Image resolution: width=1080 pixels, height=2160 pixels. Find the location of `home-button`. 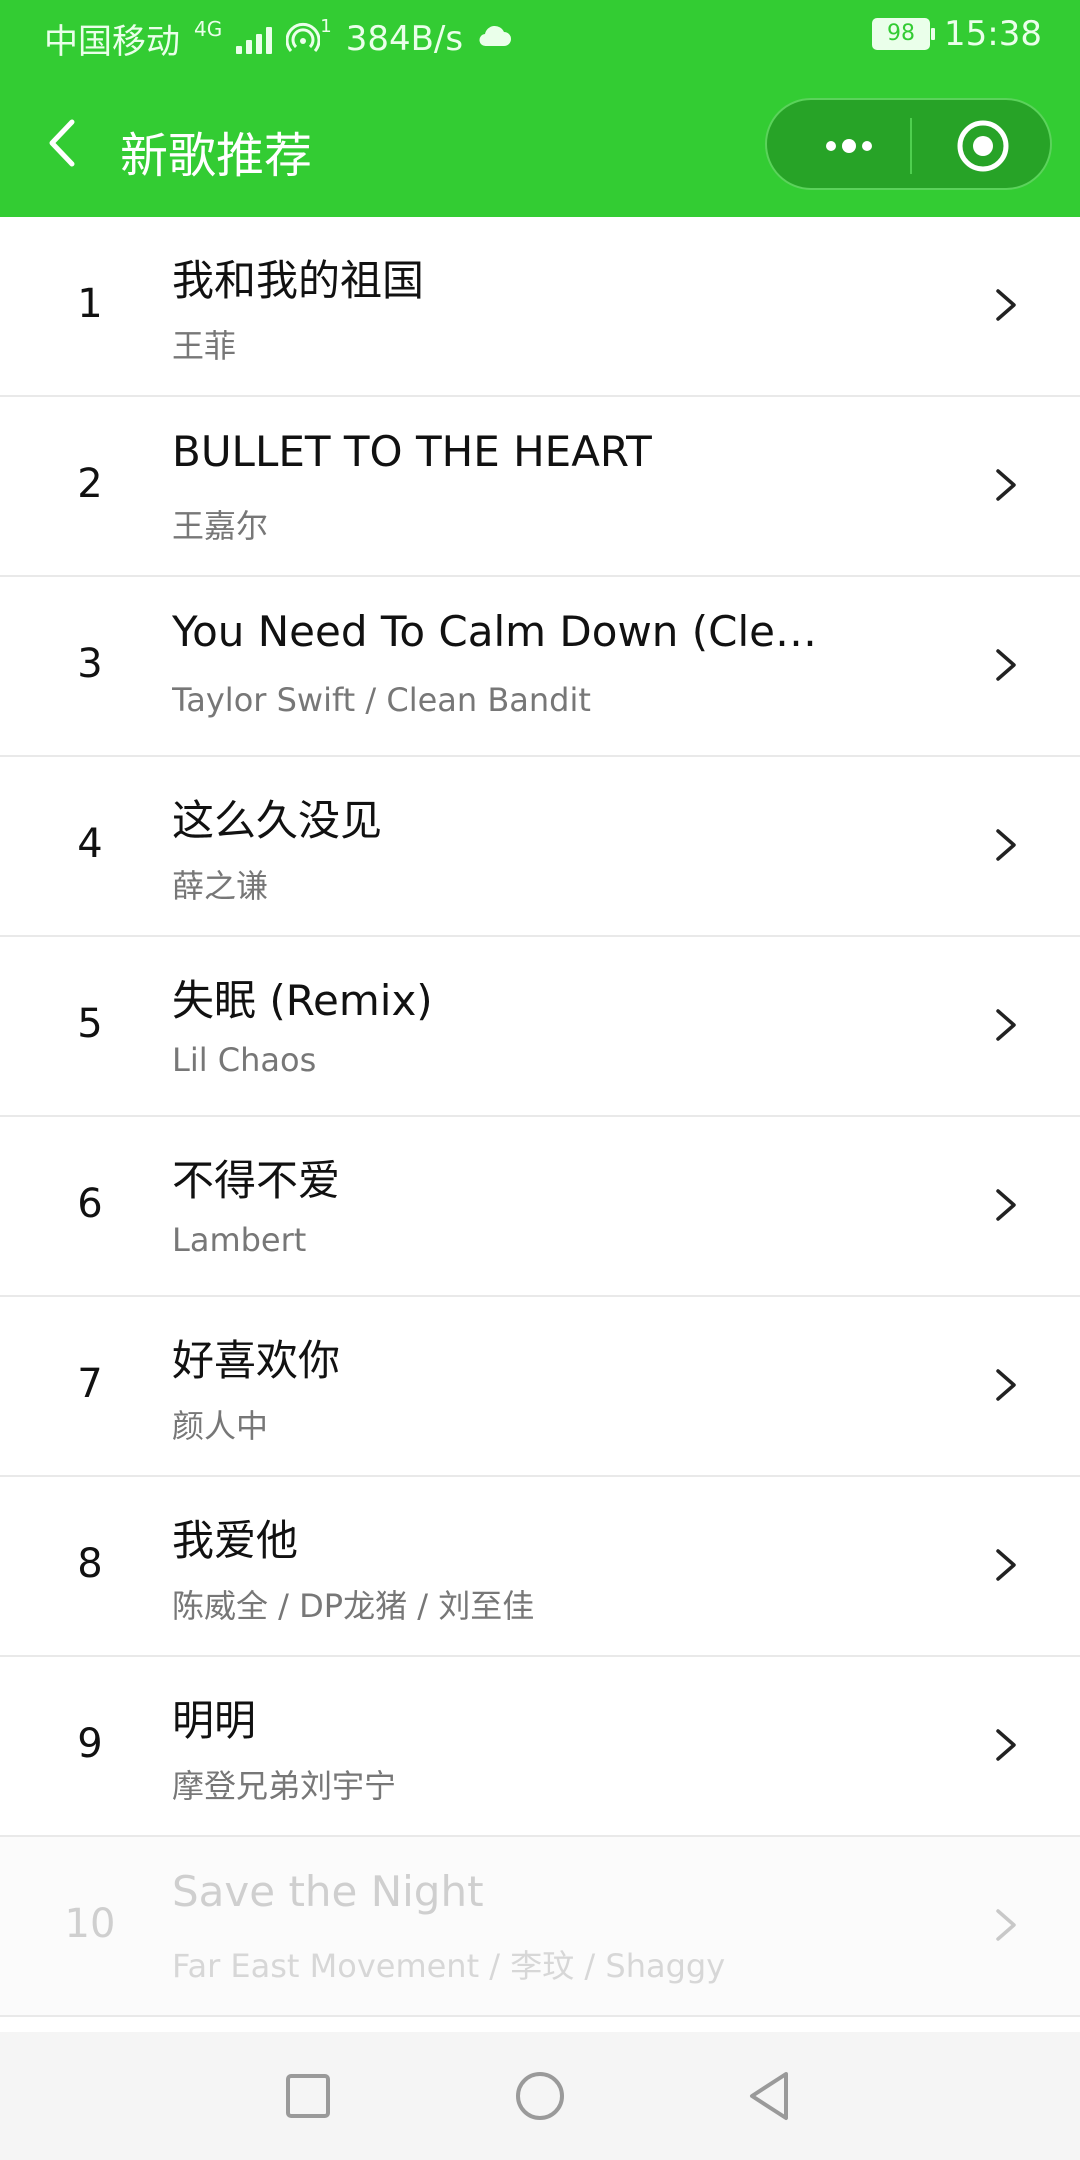

home-button is located at coordinates (540, 2096).